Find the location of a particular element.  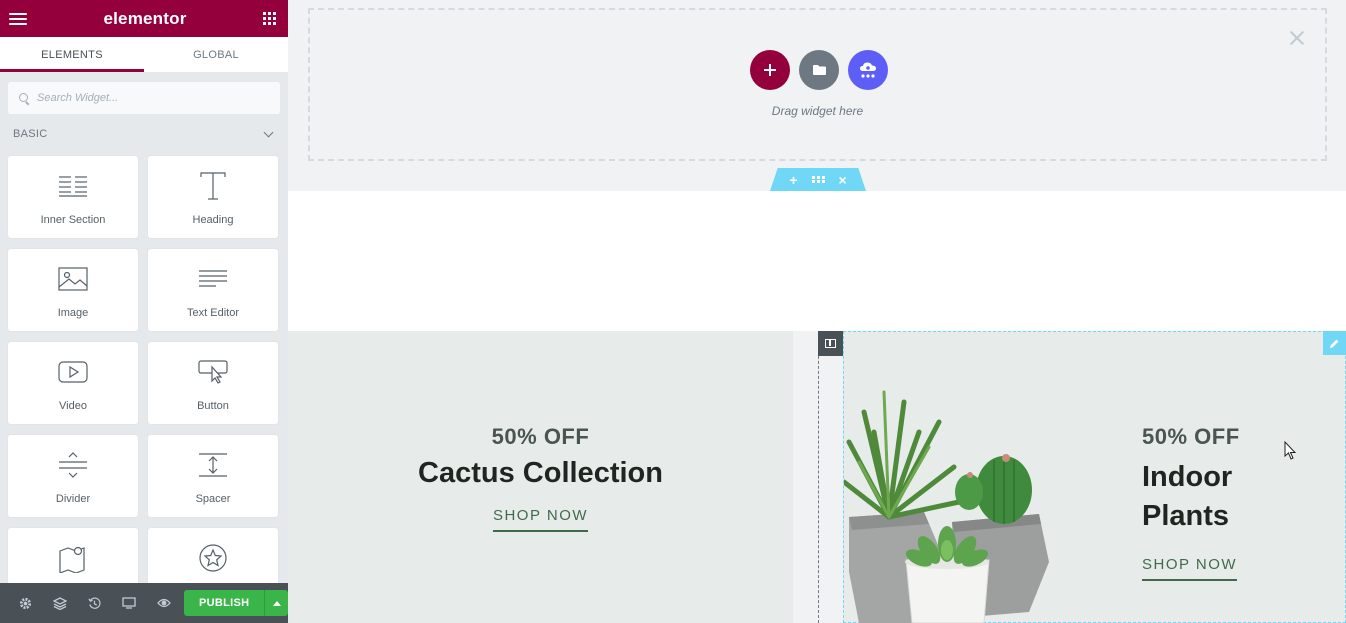

widget-spacer: Spacer is located at coordinates (213, 476).